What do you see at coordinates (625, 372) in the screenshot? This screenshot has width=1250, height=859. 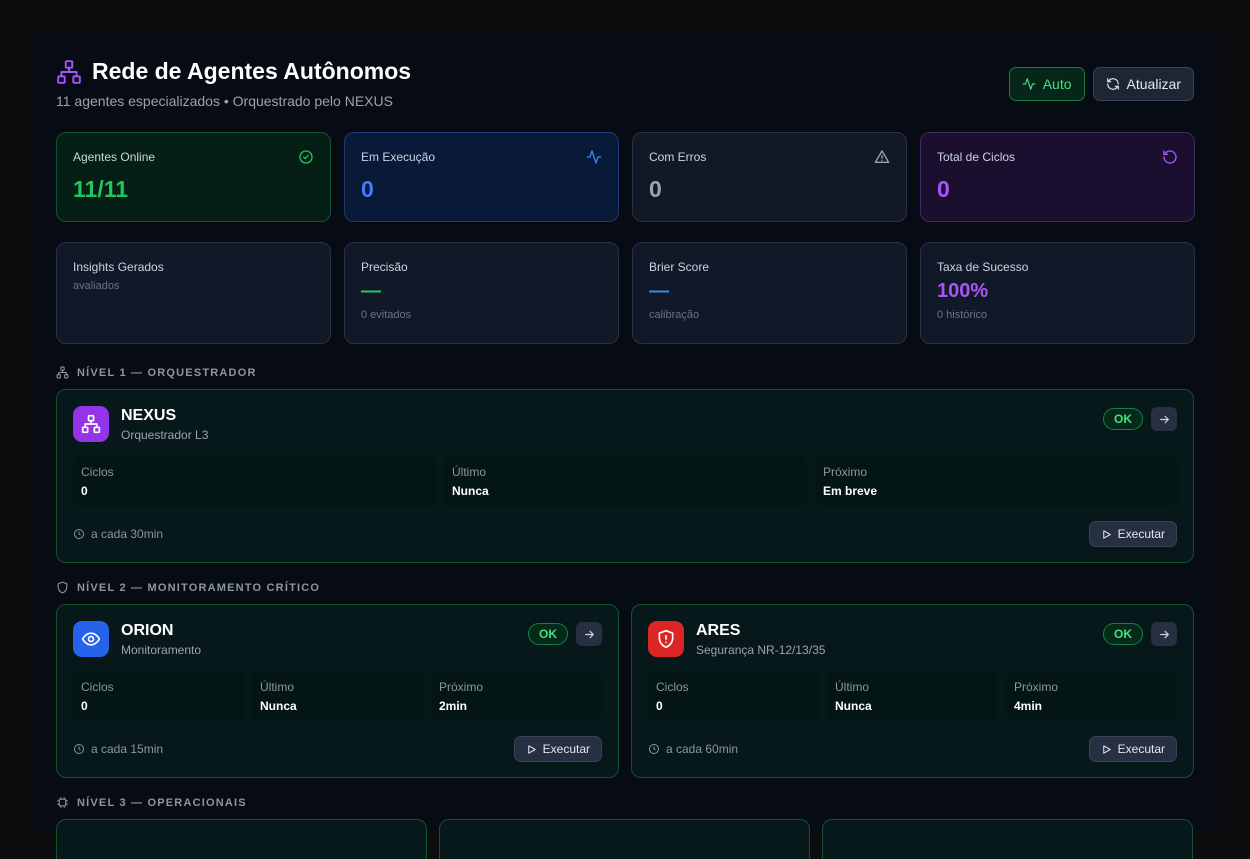 I see `level-1-label: NÍVEL 1 — ORQUESTRADOR` at bounding box center [625, 372].